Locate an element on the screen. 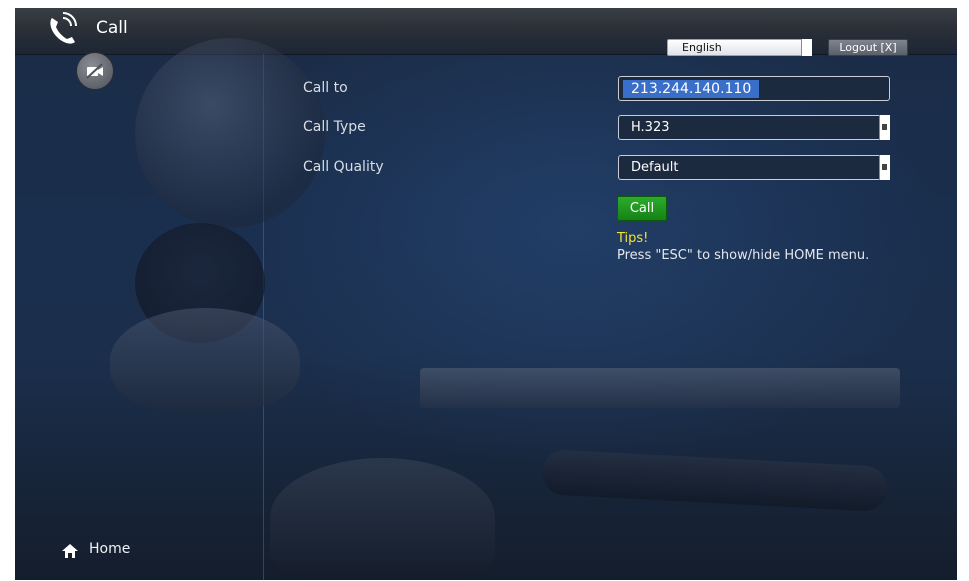 The height and width of the screenshot is (581, 969). tips-title: Tips! is located at coordinates (633, 238).